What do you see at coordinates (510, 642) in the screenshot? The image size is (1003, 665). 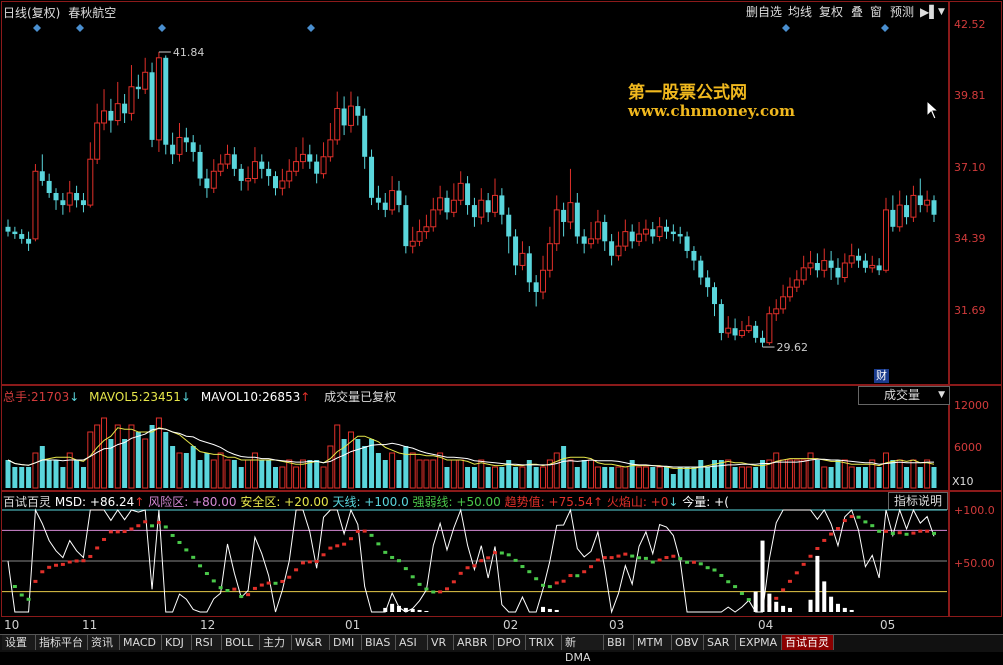 I see `tab-14: DPO` at bounding box center [510, 642].